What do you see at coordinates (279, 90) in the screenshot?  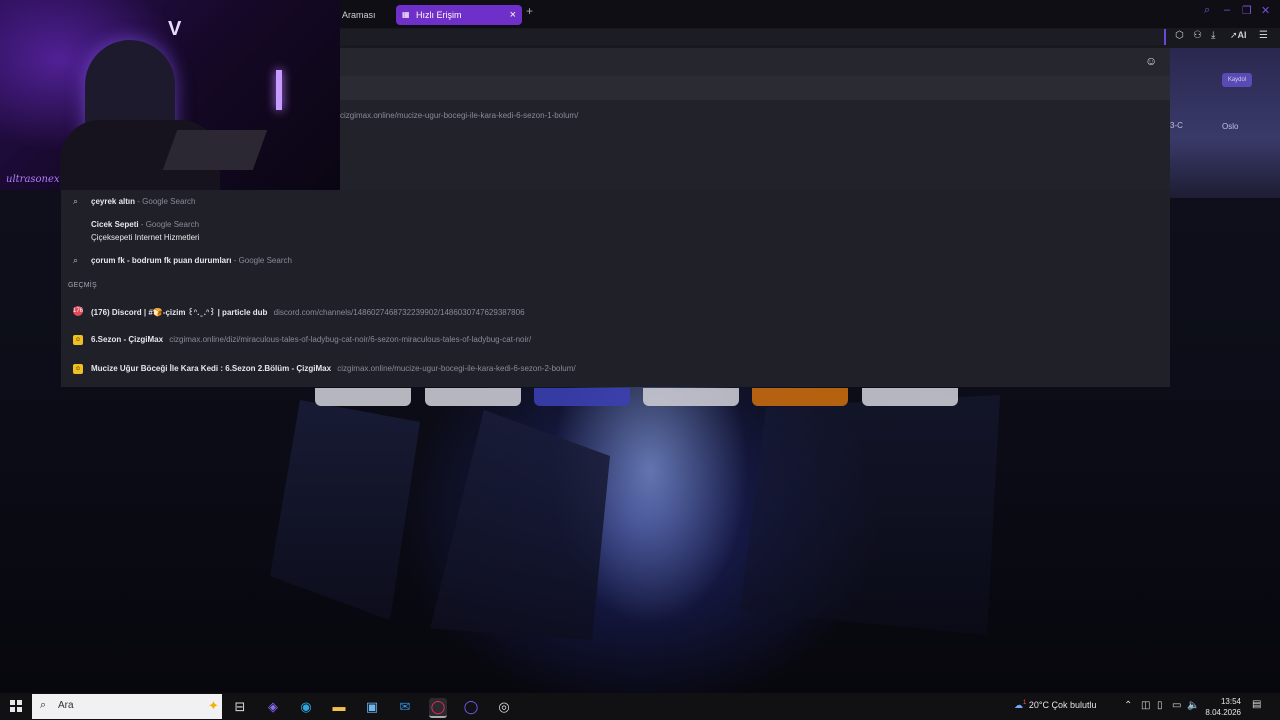 I see `webcam-light-strip` at bounding box center [279, 90].